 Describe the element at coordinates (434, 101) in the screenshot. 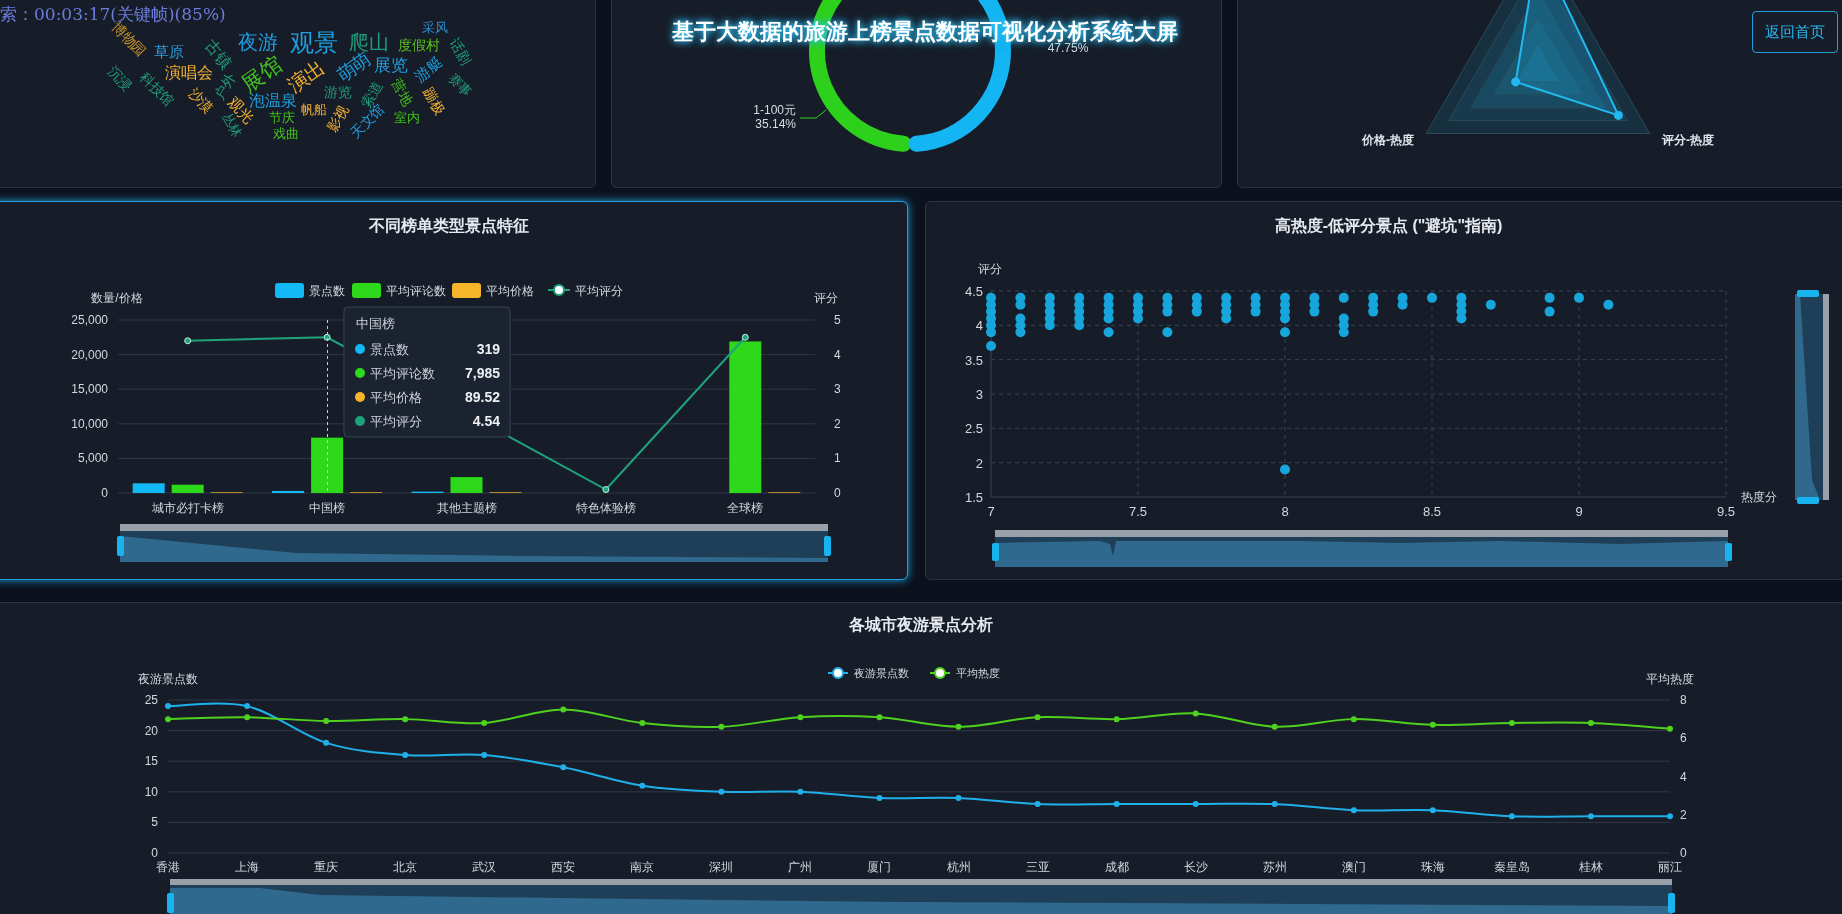

I see `cloud-word: 蹦极` at that location.